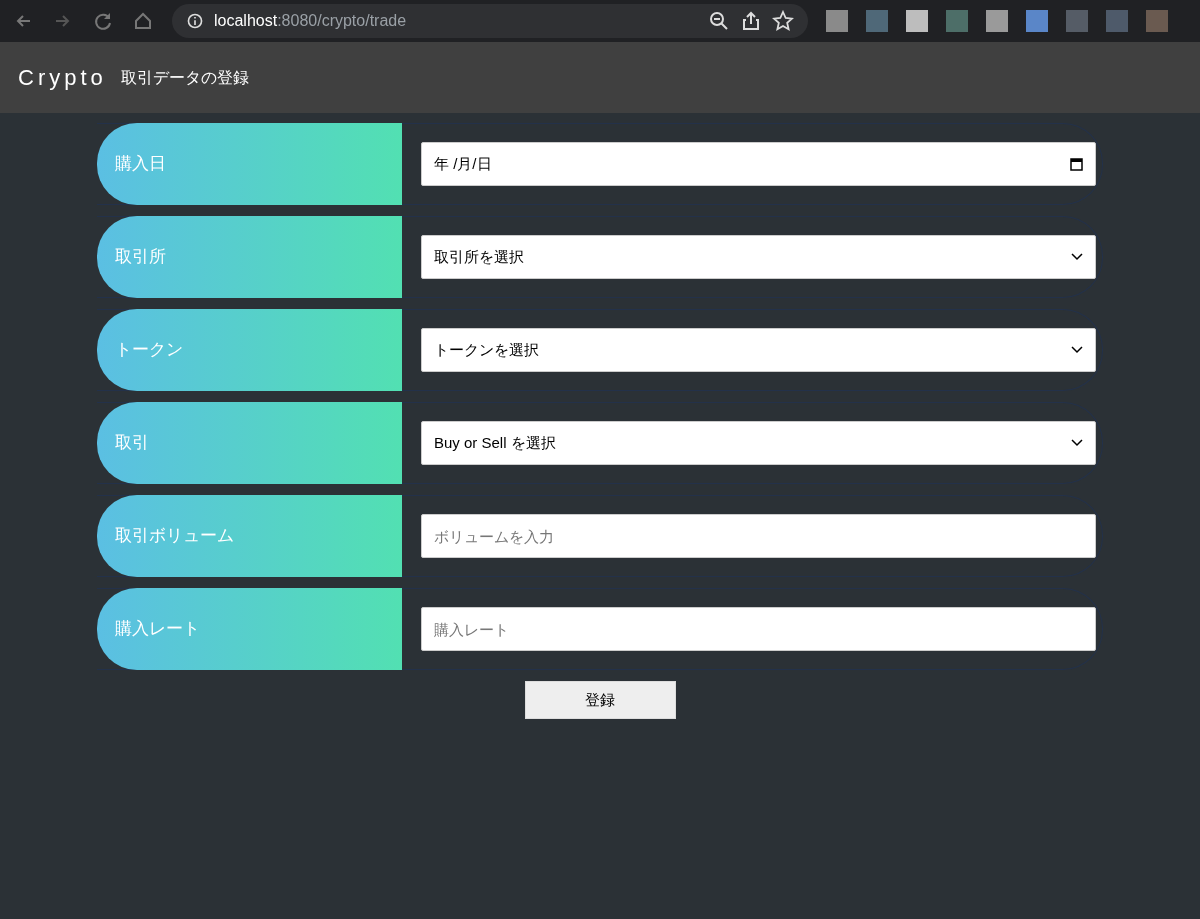 The image size is (1200, 919). What do you see at coordinates (751, 21) in the screenshot?
I see `share-icon` at bounding box center [751, 21].